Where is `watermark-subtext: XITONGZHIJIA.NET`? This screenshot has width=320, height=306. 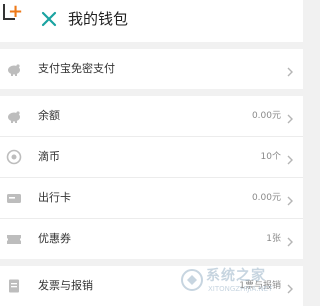
watermark-subtext: XITONGZHIJIA.NET is located at coordinates (240, 289).